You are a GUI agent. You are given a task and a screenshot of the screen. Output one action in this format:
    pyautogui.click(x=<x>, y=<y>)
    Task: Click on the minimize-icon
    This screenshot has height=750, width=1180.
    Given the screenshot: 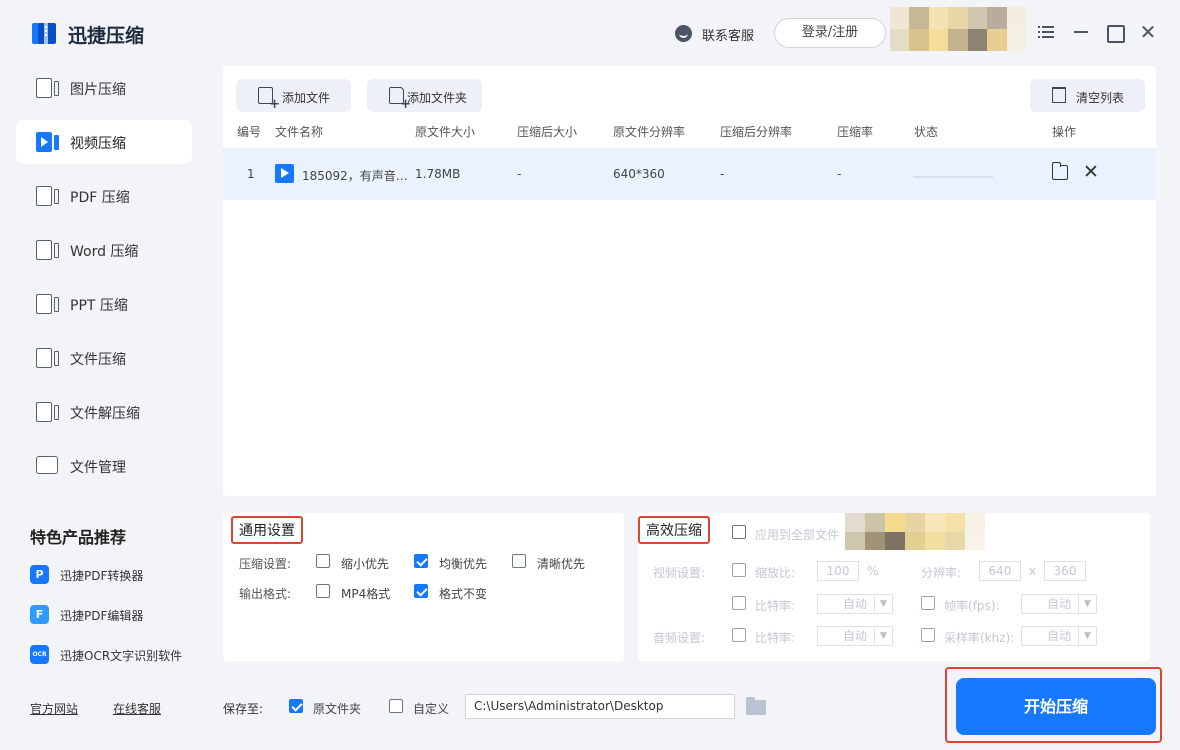 What is the action you would take?
    pyautogui.click(x=1081, y=32)
    